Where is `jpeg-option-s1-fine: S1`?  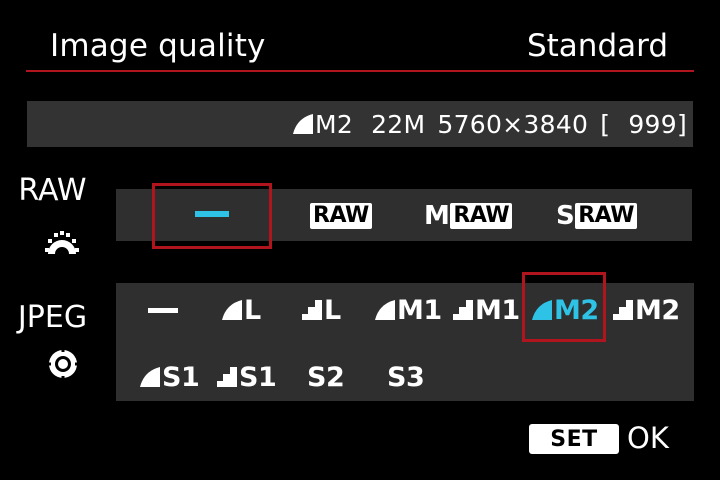 jpeg-option-s1-fine: S1 is located at coordinates (170, 377).